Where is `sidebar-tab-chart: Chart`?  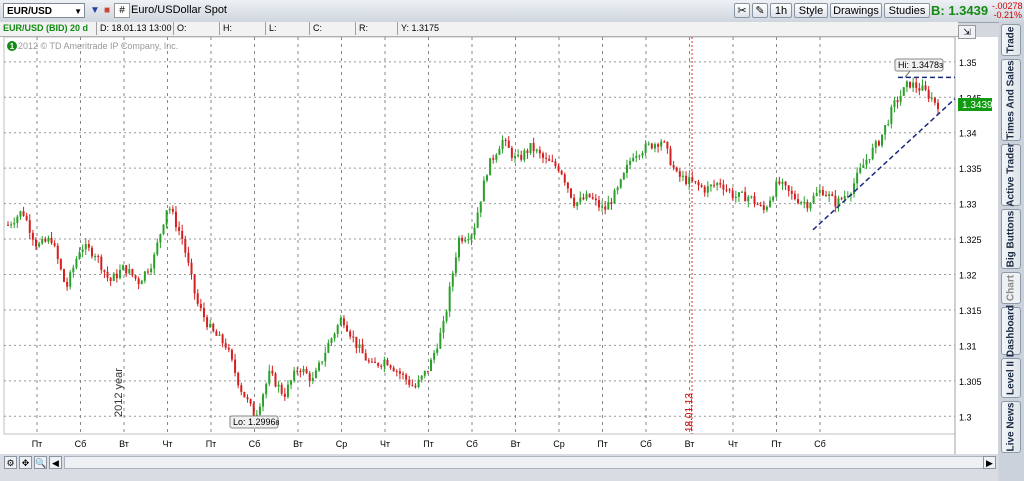 sidebar-tab-chart: Chart is located at coordinates (1011, 288).